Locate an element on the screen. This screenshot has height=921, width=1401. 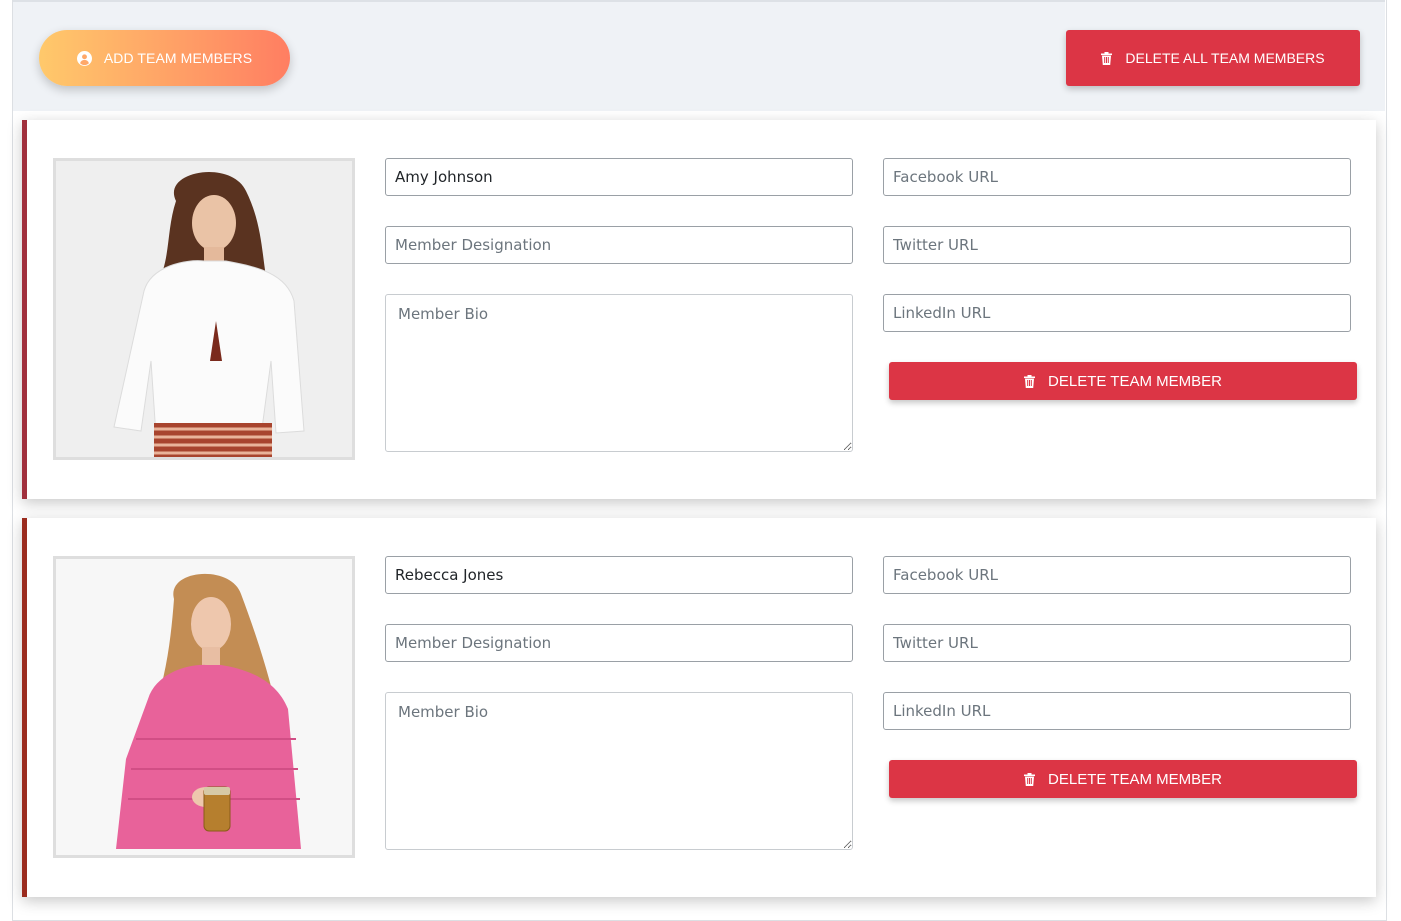
delete-all-team-members-button: DELETE ALL TEAM MEMBERS is located at coordinates (1213, 58).